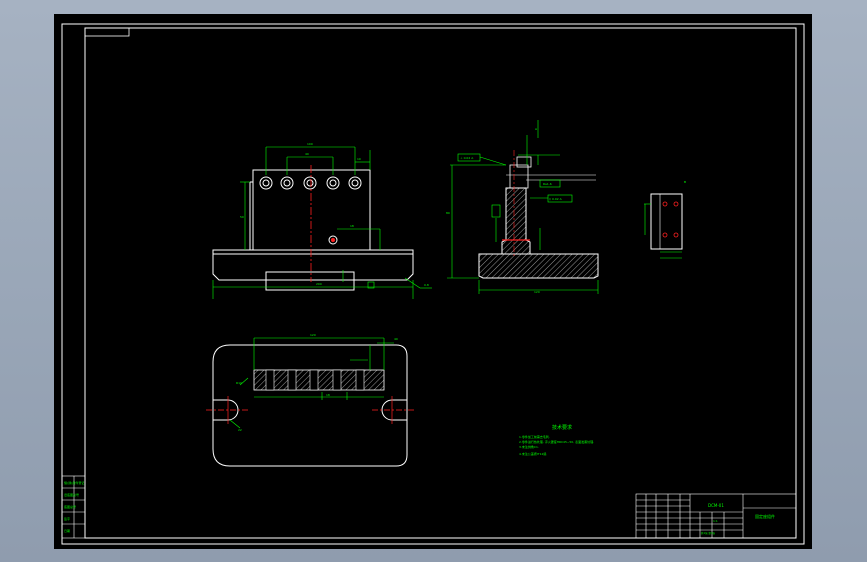 The height and width of the screenshot is (562, 867). I want to click on left-label-0: 借(通)用件登记, so click(74, 482).